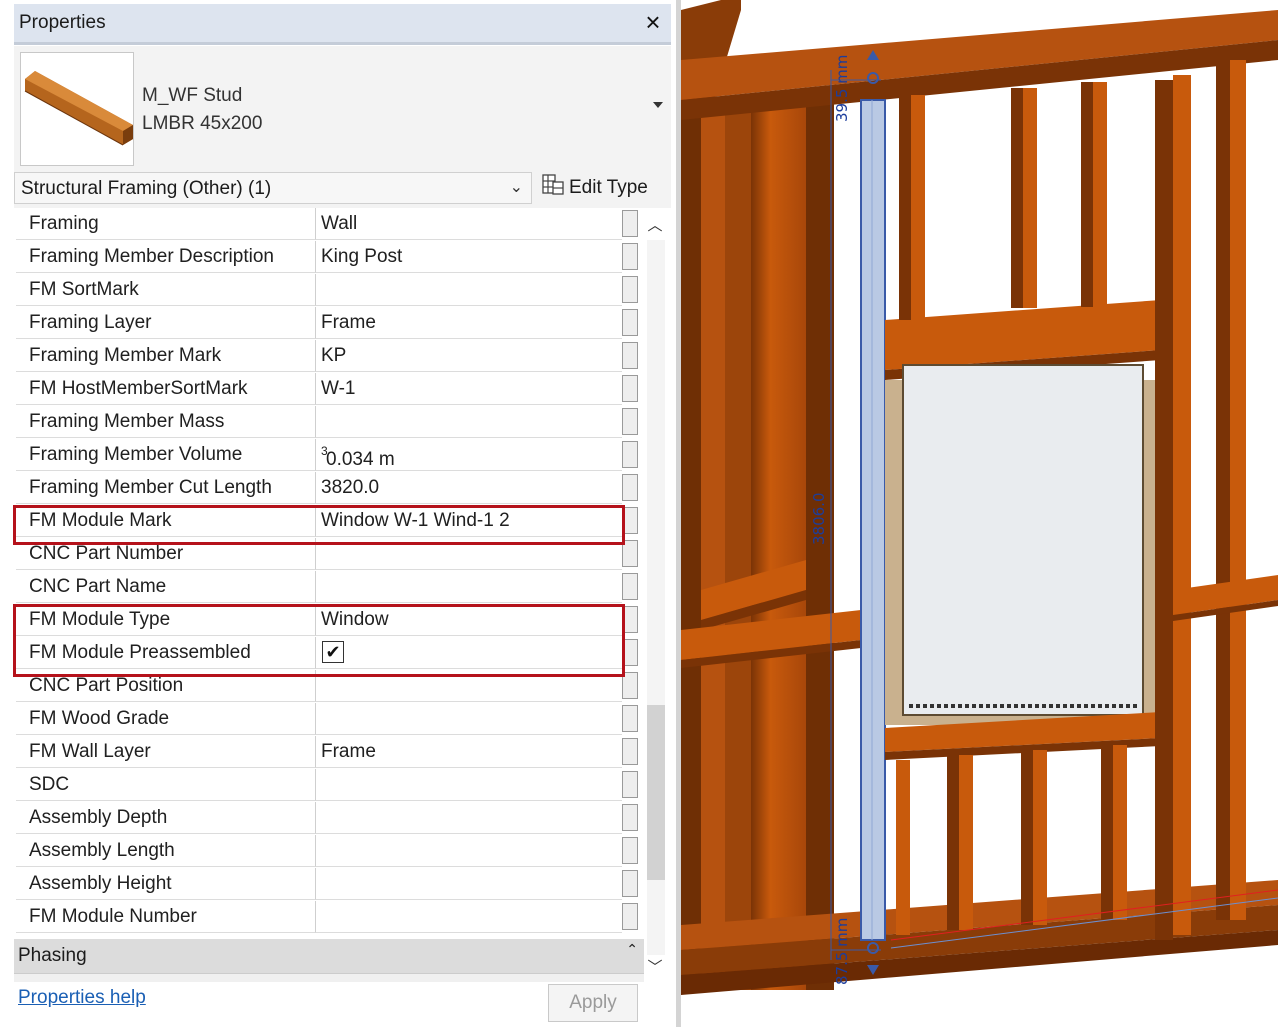 This screenshot has width=1278, height=1027. Describe the element at coordinates (653, 22) in the screenshot. I see `close-icon: ×` at that location.